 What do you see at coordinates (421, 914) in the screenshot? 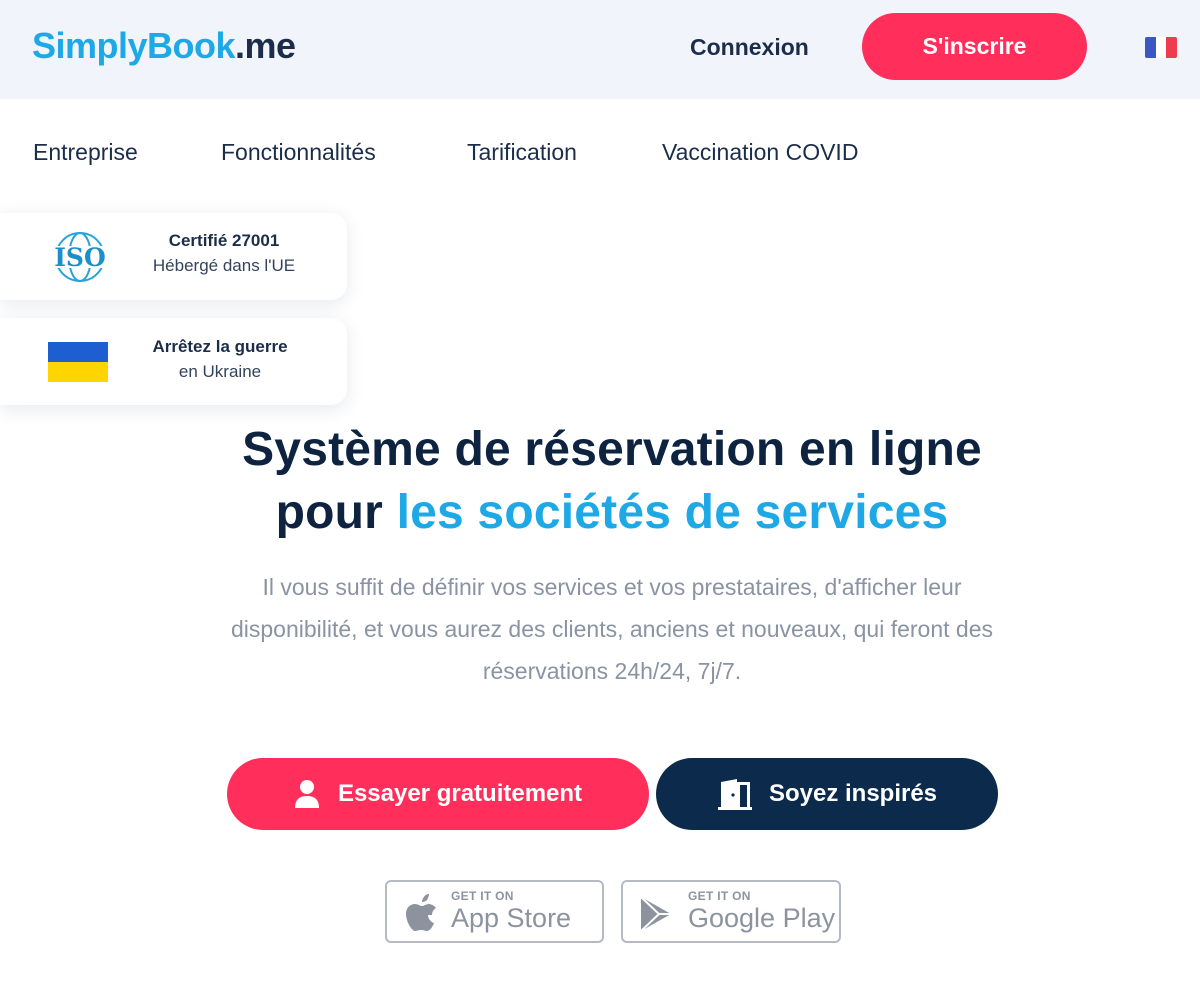
I see `apple-icon` at bounding box center [421, 914].